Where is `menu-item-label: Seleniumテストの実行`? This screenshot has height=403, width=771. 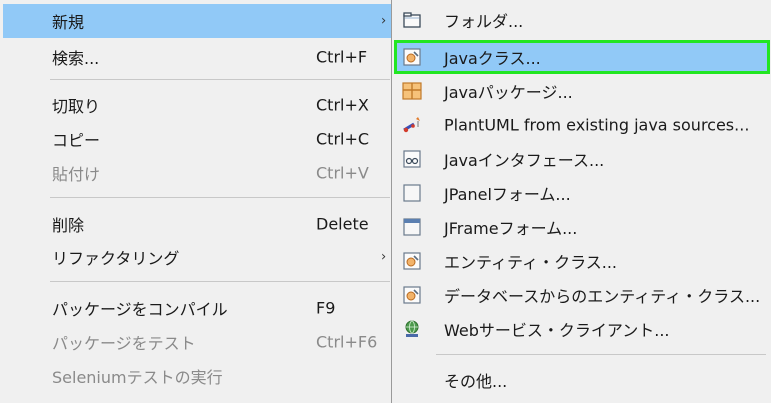
menu-item-label: Seleniumテストの実行 is located at coordinates (137, 377).